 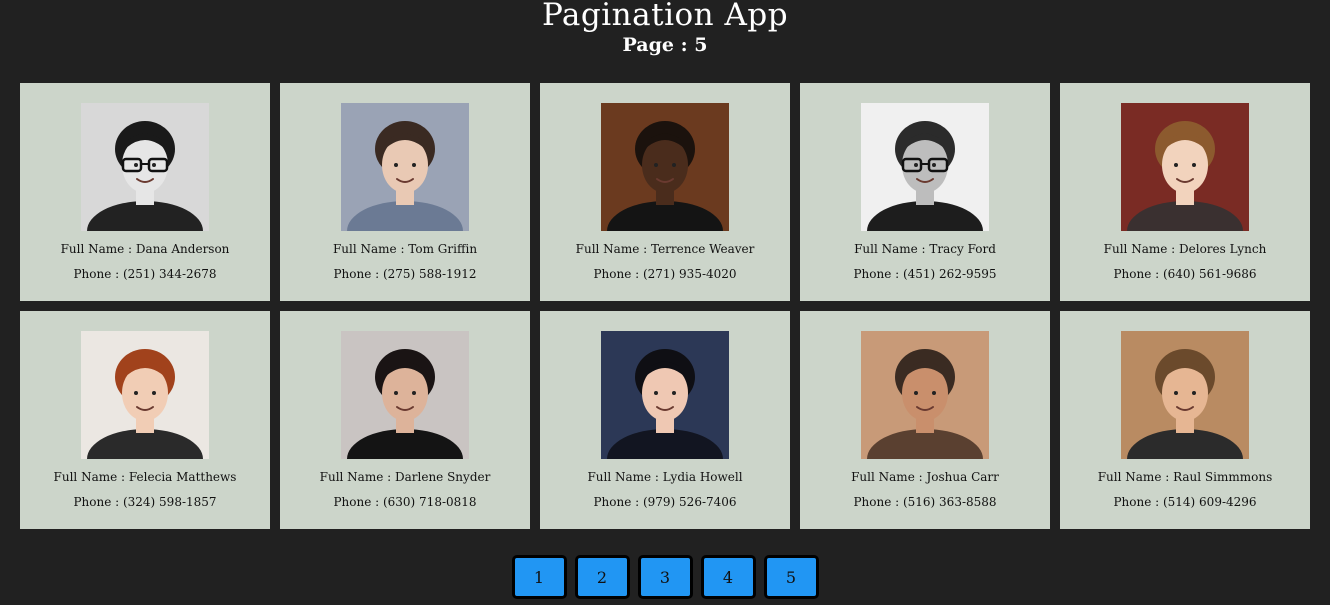 I want to click on user-full-name: Full Name : Joshua Carr, so click(x=925, y=477).